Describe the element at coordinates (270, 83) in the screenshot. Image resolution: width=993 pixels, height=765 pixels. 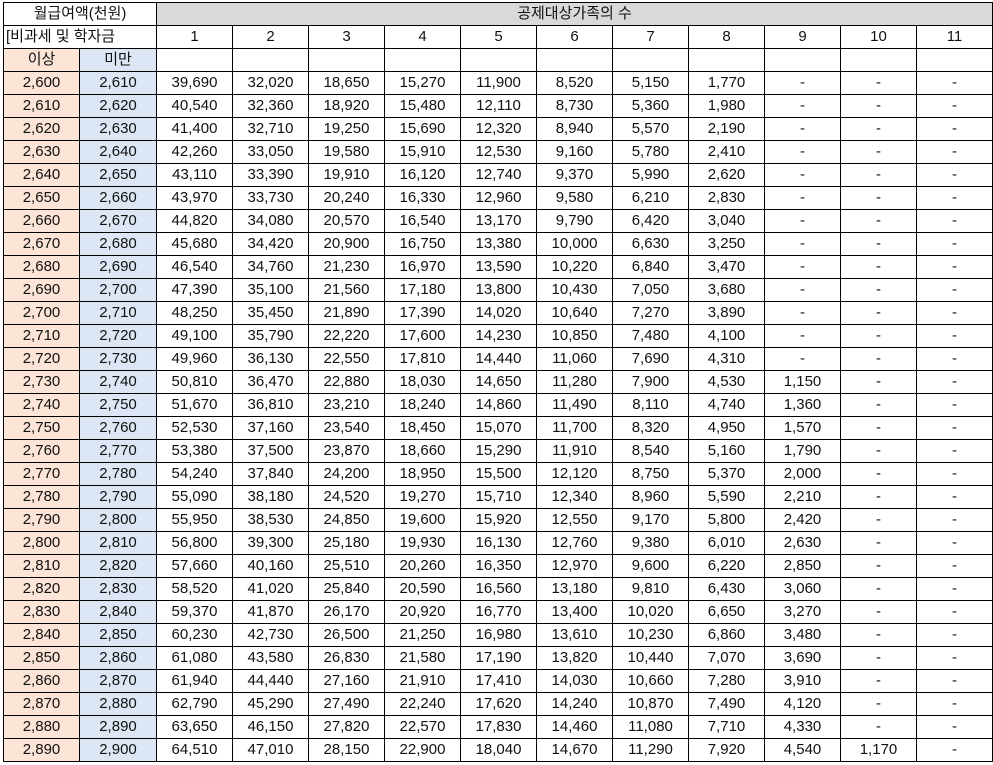
I see `tax-amount-cell: 32,020` at that location.